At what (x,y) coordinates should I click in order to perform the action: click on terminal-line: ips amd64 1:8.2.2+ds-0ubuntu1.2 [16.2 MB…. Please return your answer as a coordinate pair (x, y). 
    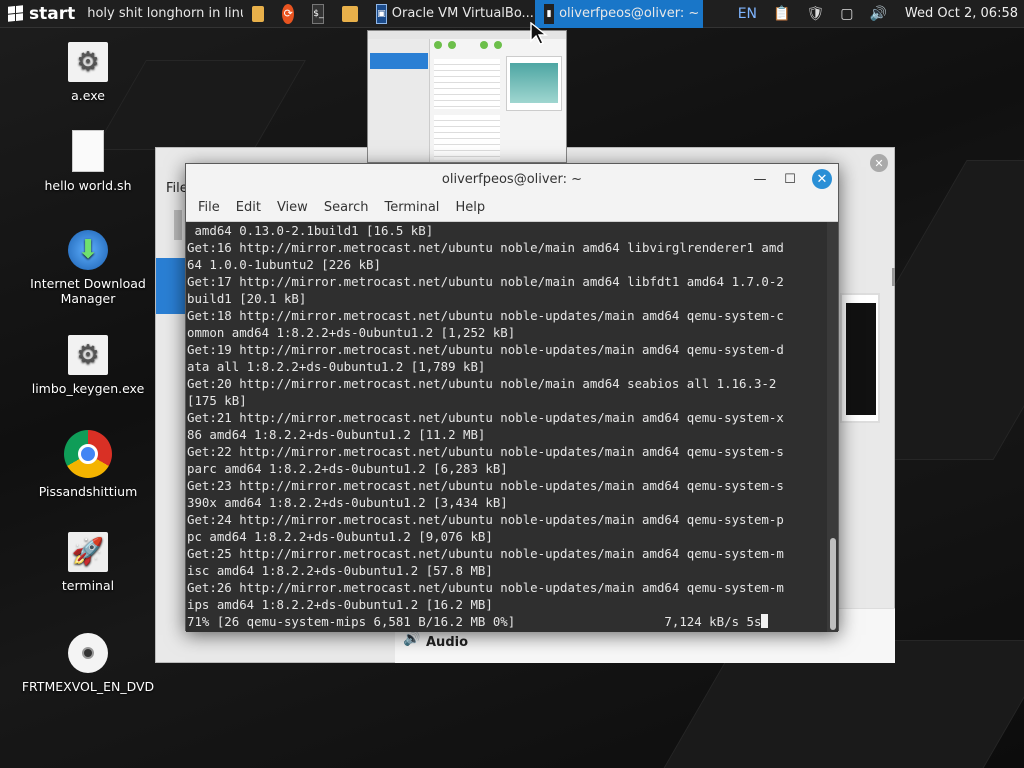
    Looking at the image, I should click on (340, 604).